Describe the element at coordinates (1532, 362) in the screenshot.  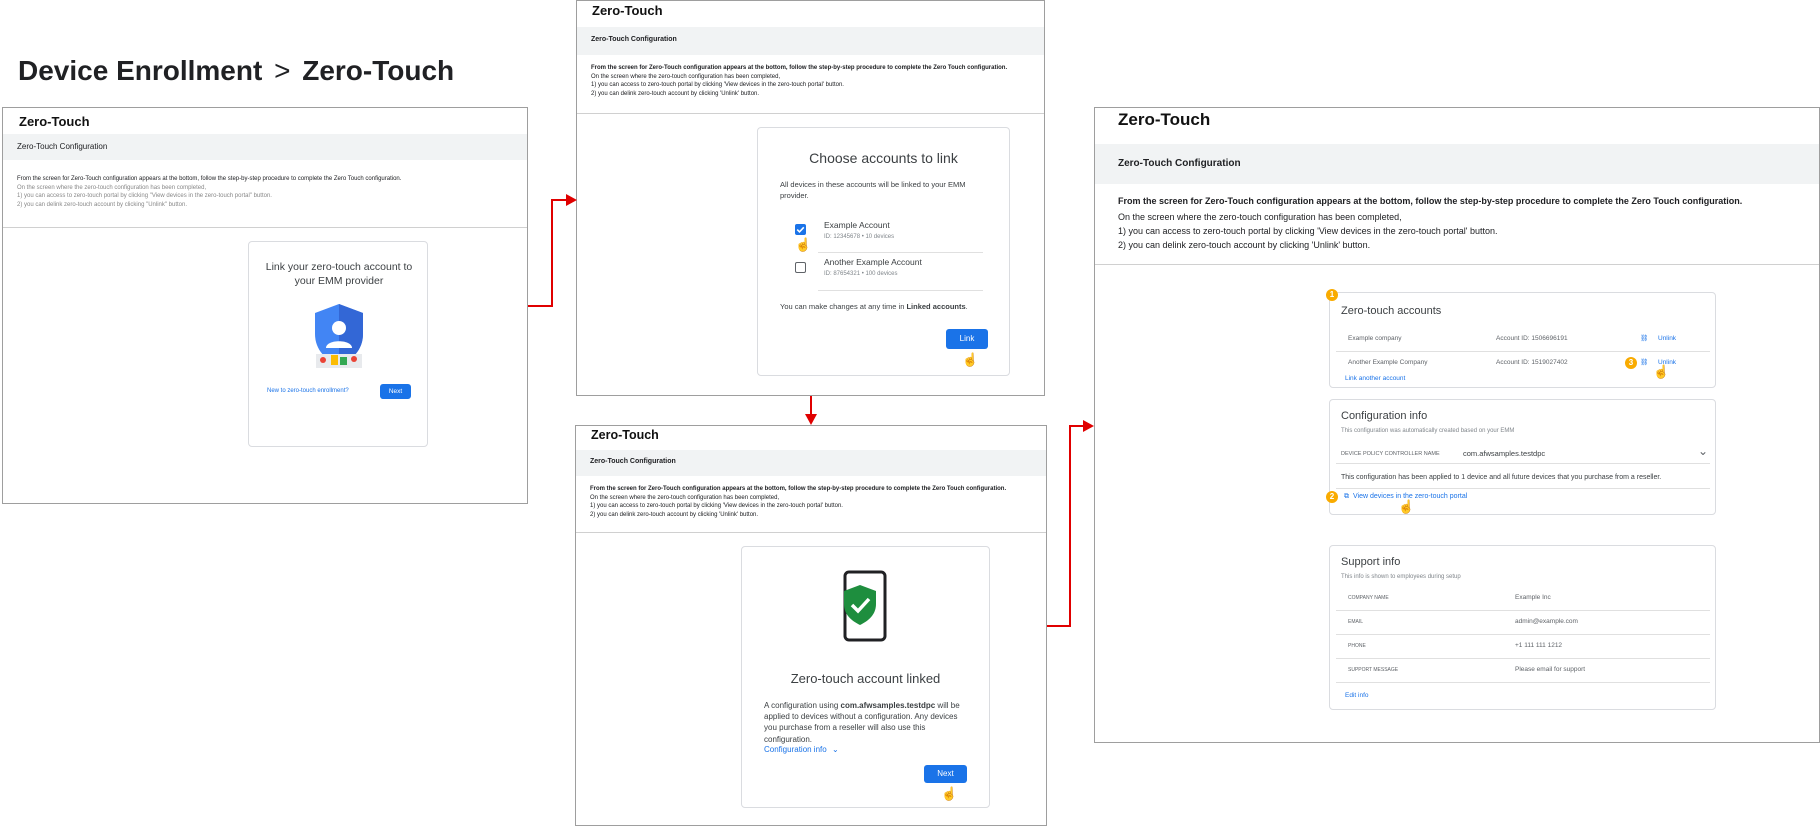
I see `account-id: Account ID: 1519027402` at that location.